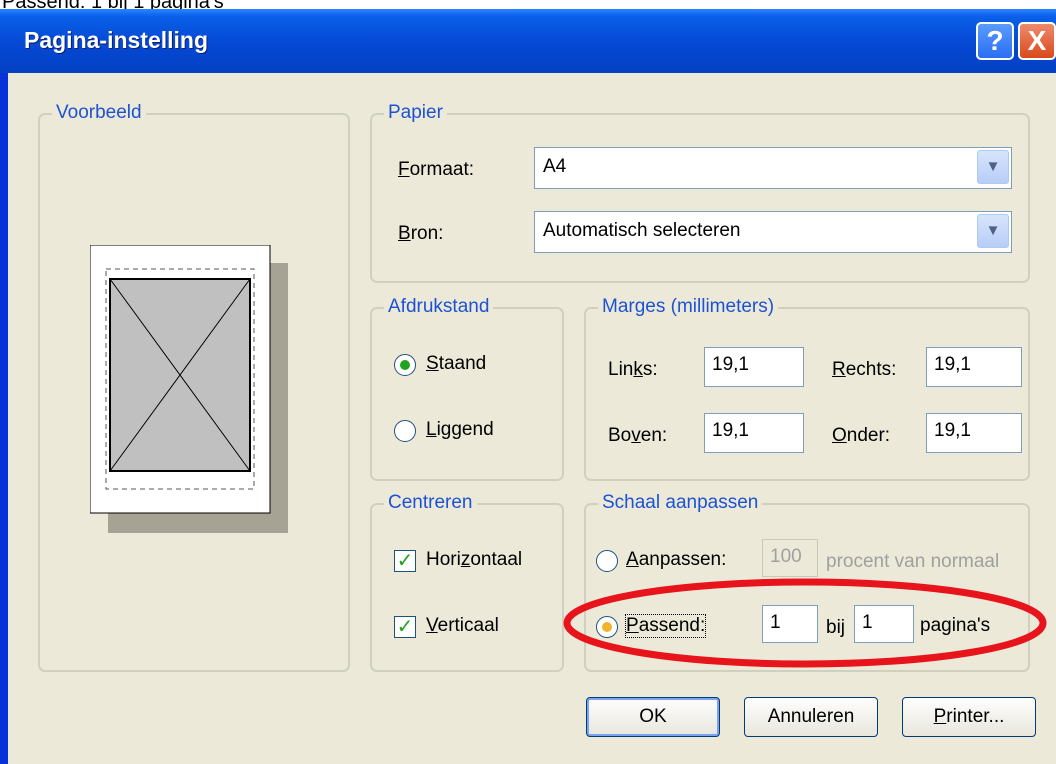 The image size is (1056, 764). I want to click on vertical-label: Verticaal, so click(462, 626).